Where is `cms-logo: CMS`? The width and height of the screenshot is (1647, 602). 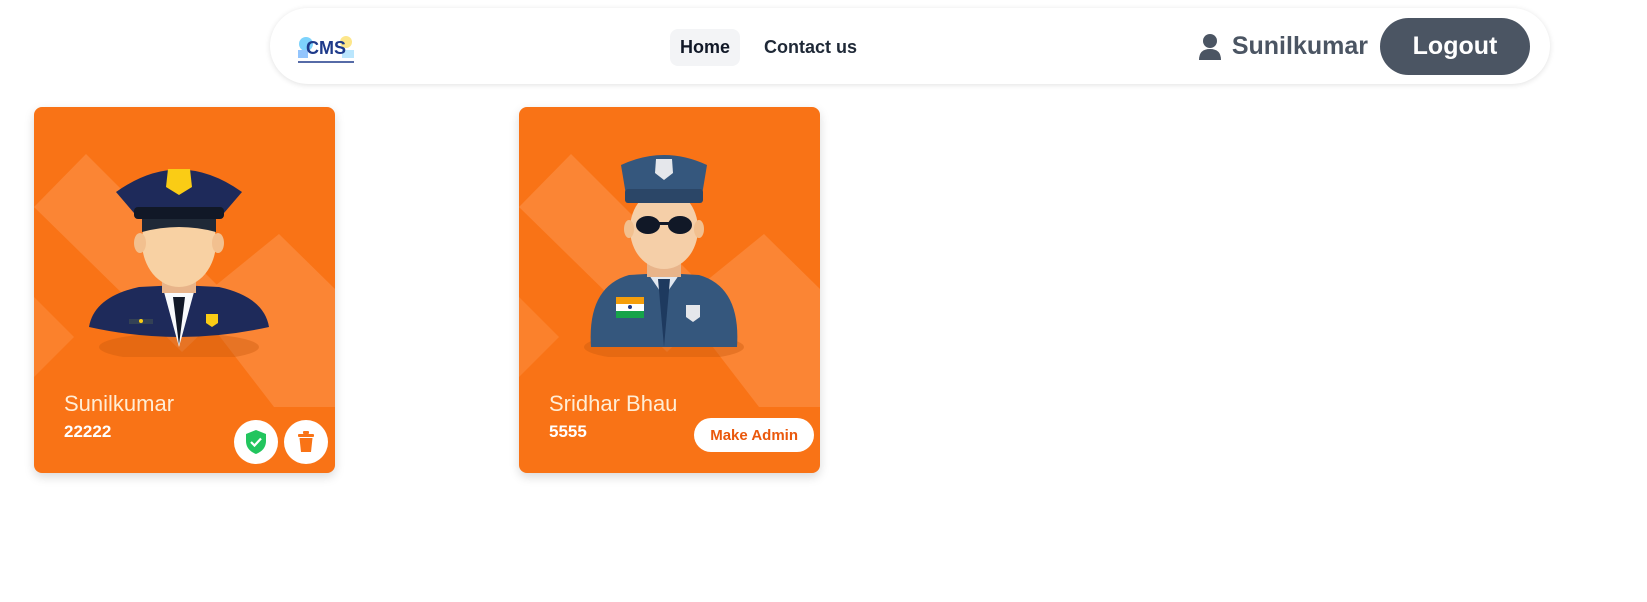 cms-logo: CMS is located at coordinates (326, 47).